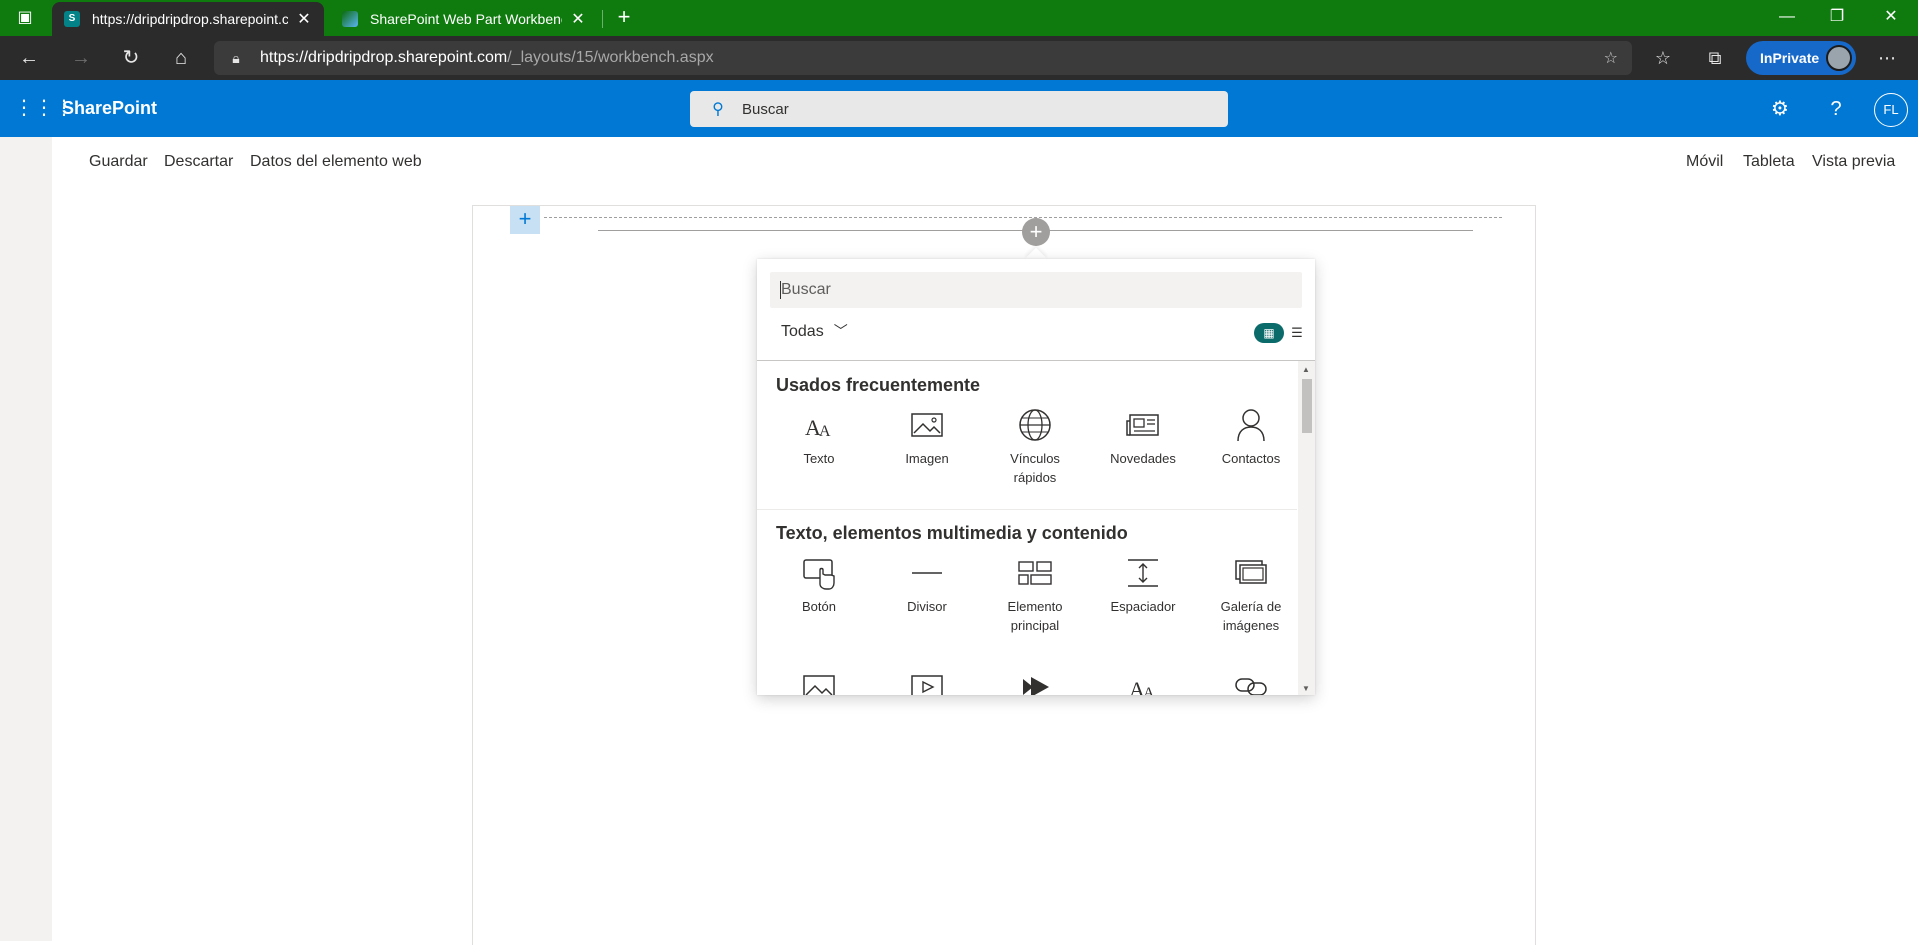  I want to click on search-placeholder: Buscar, so click(765, 109).